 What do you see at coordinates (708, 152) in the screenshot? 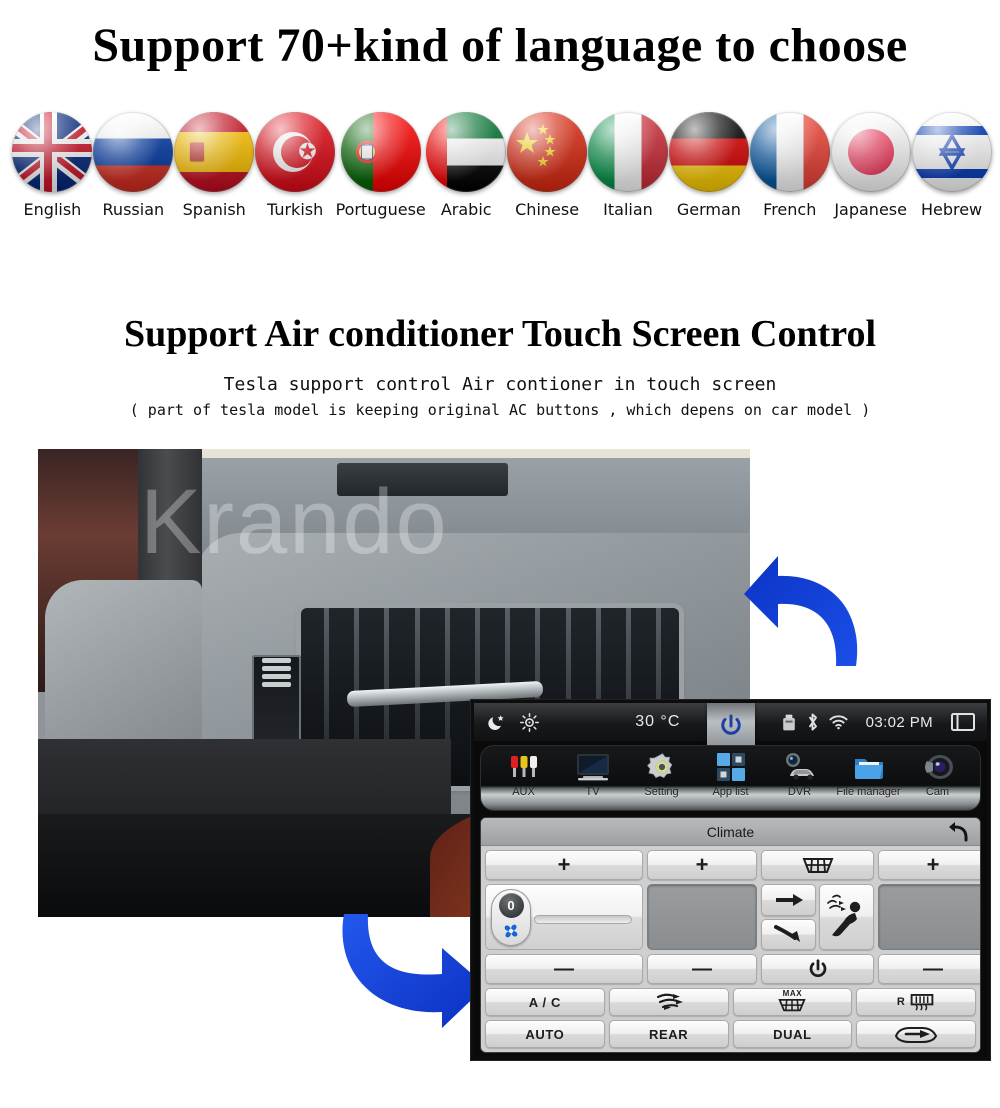
I see `flag-icon-de` at bounding box center [708, 152].